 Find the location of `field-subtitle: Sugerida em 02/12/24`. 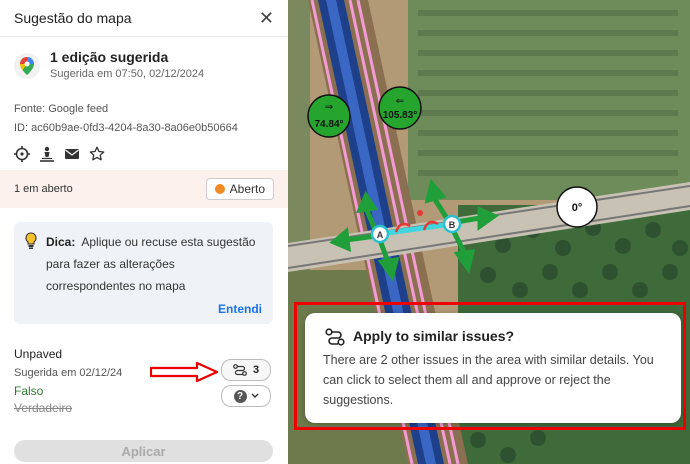

field-subtitle: Sugerida em 02/12/24 is located at coordinates (68, 373).